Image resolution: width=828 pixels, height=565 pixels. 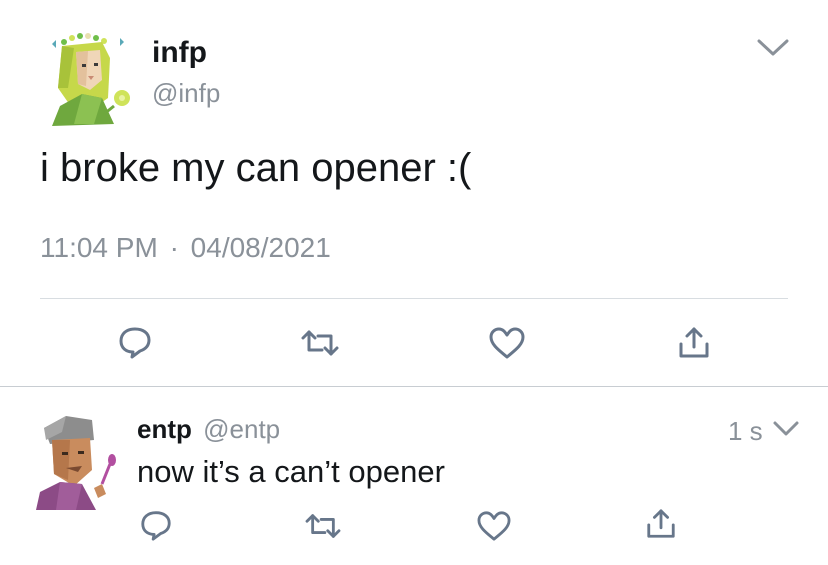 What do you see at coordinates (179, 53) in the screenshot?
I see `display-name: infp` at bounding box center [179, 53].